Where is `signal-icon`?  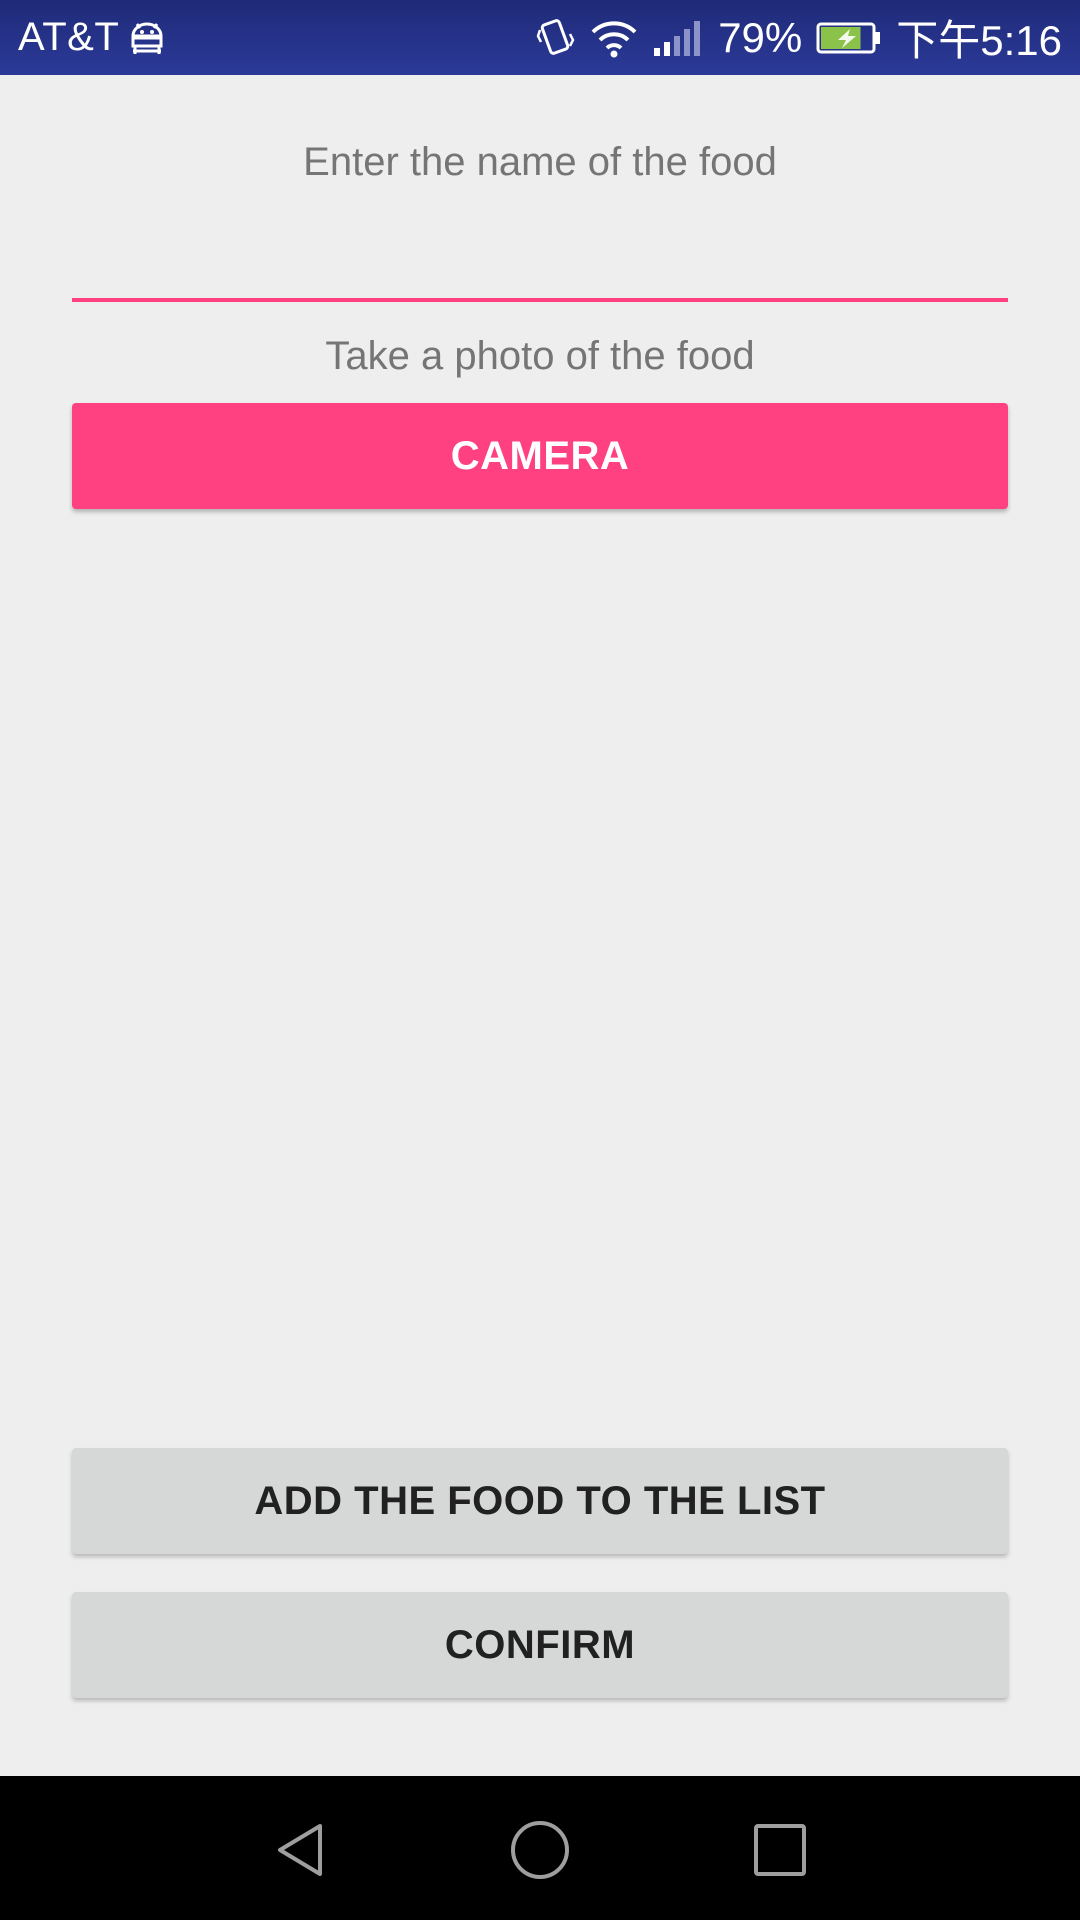 signal-icon is located at coordinates (678, 38).